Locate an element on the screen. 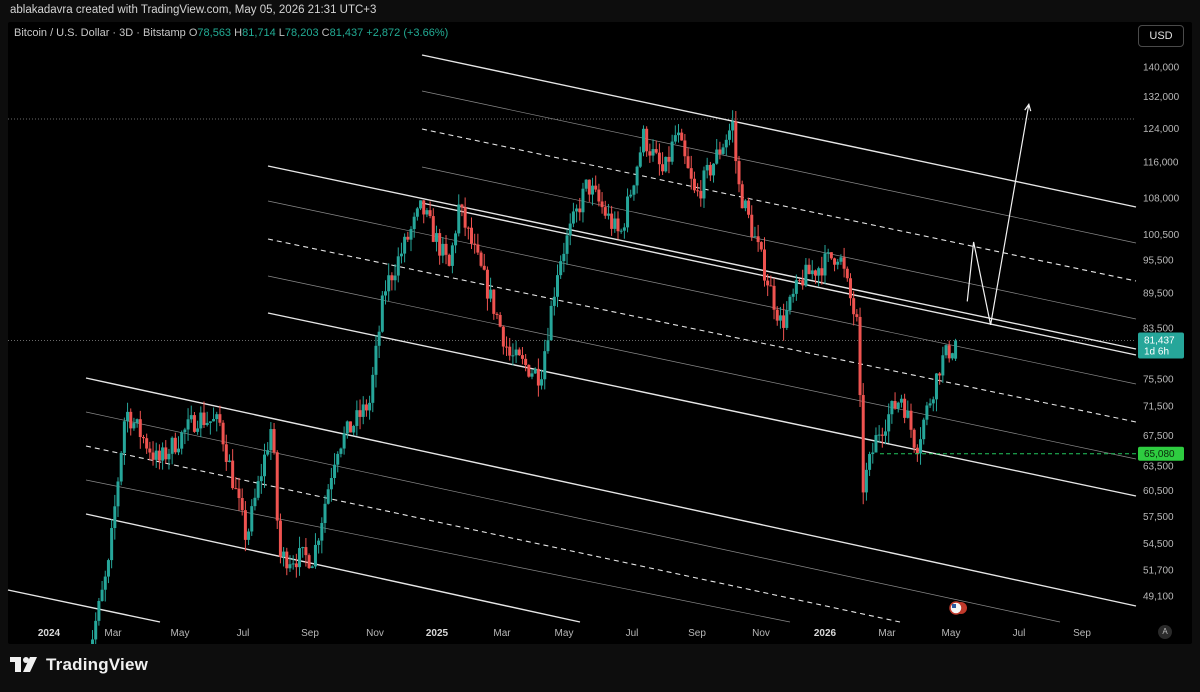  tradingview-logo: TradingView is located at coordinates (79, 665).